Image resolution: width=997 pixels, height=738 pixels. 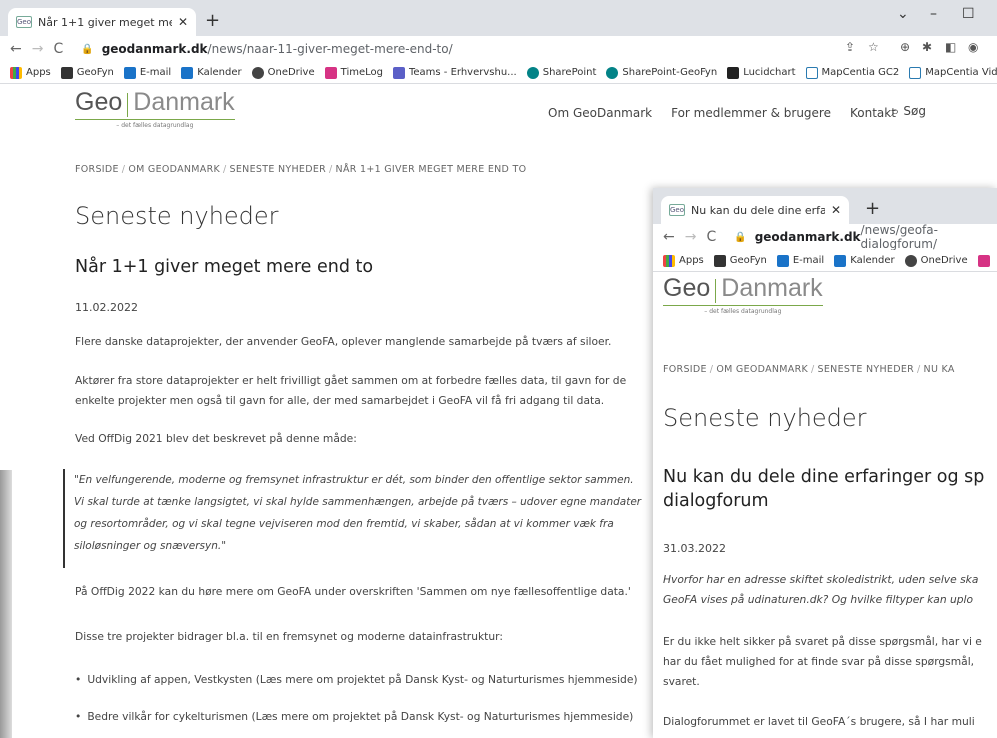 I want to click on url-path: /news/geofa-dialogforum/, so click(x=899, y=237).